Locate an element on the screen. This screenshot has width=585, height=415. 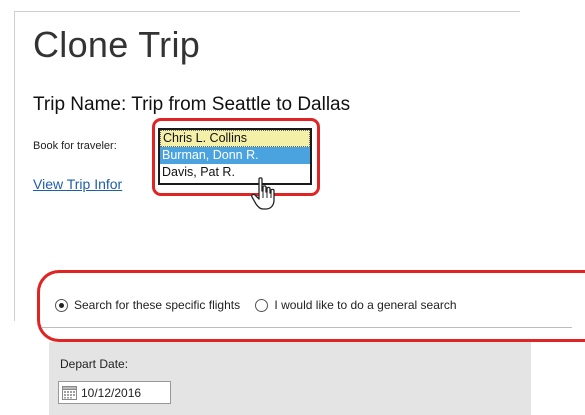
traveler-option-davis-pat: Davis, Pat R. is located at coordinates (235, 172).